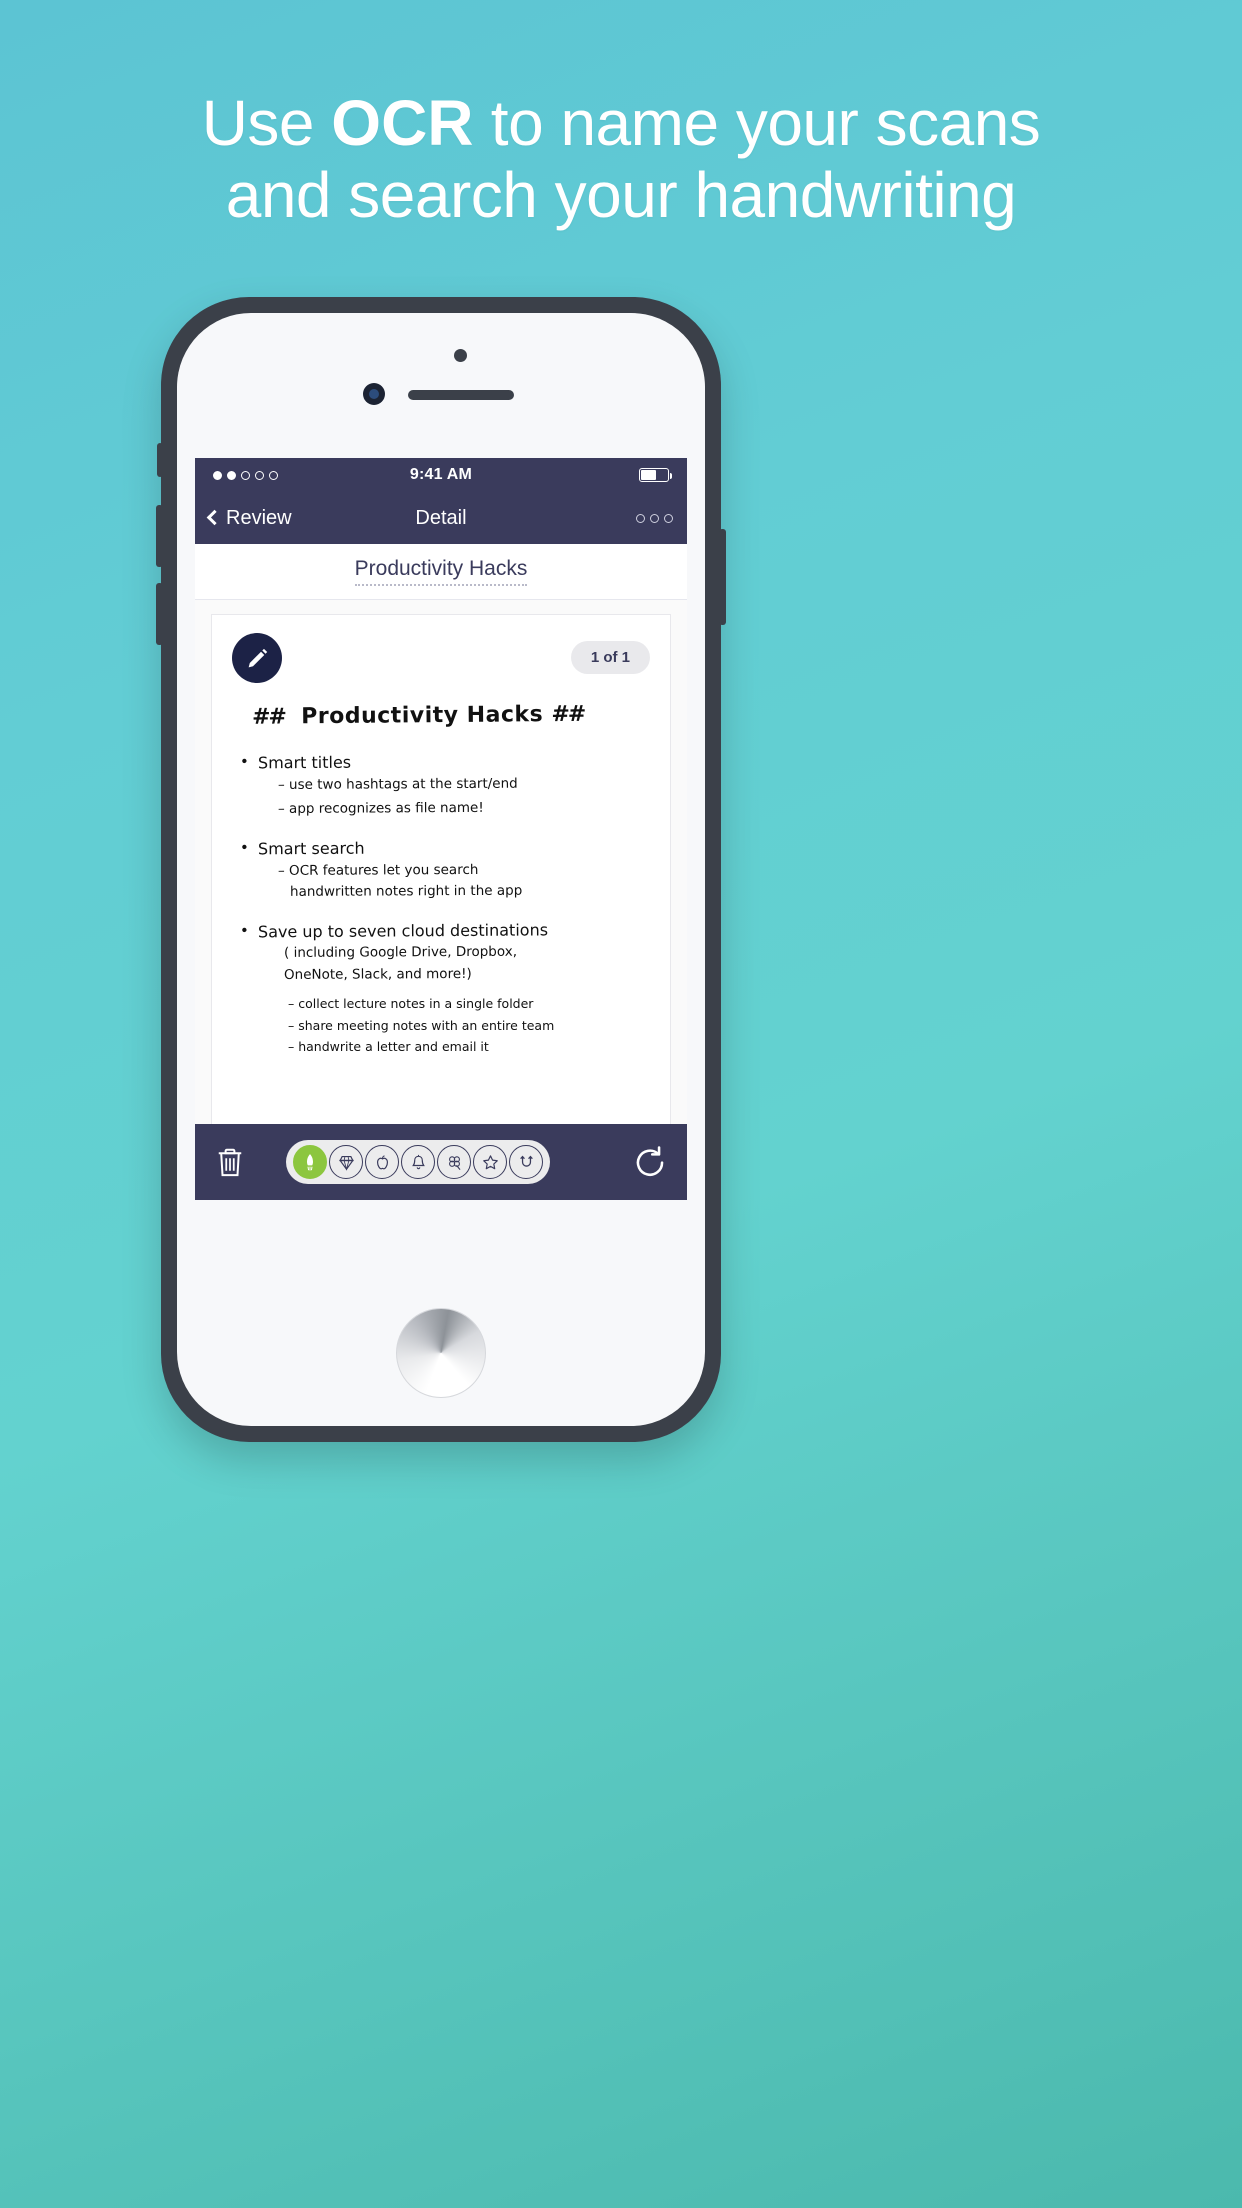  Describe the element at coordinates (422, 716) in the screenshot. I see `note-heading-text: Productivity Hacks` at that location.